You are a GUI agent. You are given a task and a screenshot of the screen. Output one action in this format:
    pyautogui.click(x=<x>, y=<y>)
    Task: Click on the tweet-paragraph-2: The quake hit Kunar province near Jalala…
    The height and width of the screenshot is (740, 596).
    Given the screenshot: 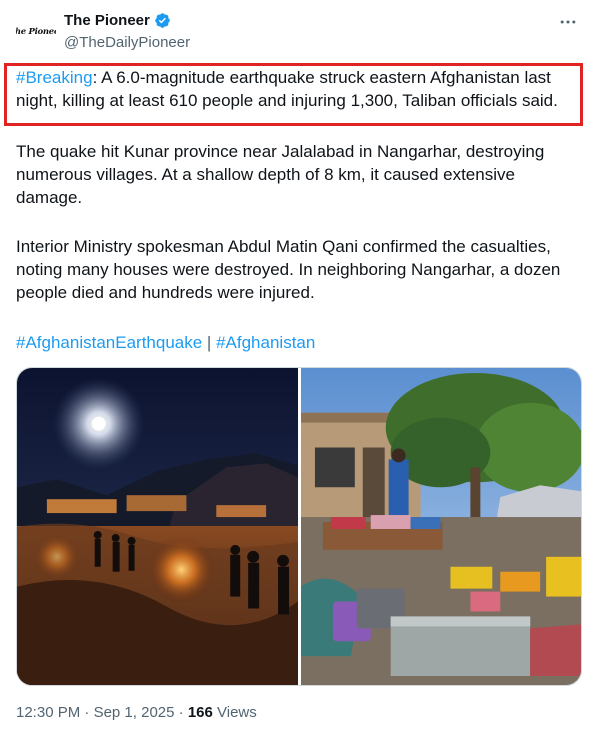 What is the action you would take?
    pyautogui.click(x=280, y=174)
    